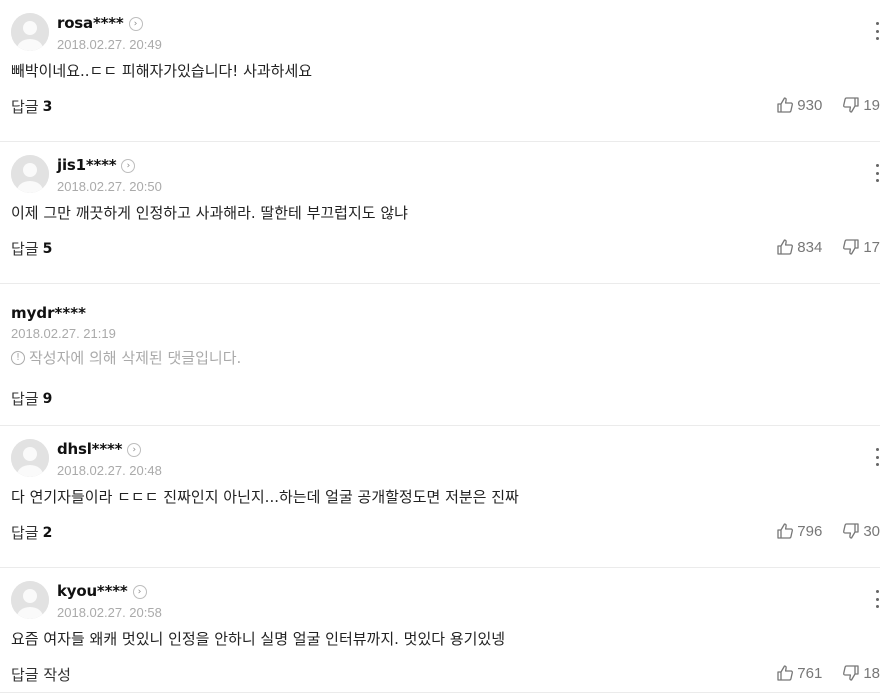  Describe the element at coordinates (162, 71) in the screenshot. I see `comment-text: 빼박이네요..ㄷㄷ 피해자가있습니다! 사과하세요` at that location.